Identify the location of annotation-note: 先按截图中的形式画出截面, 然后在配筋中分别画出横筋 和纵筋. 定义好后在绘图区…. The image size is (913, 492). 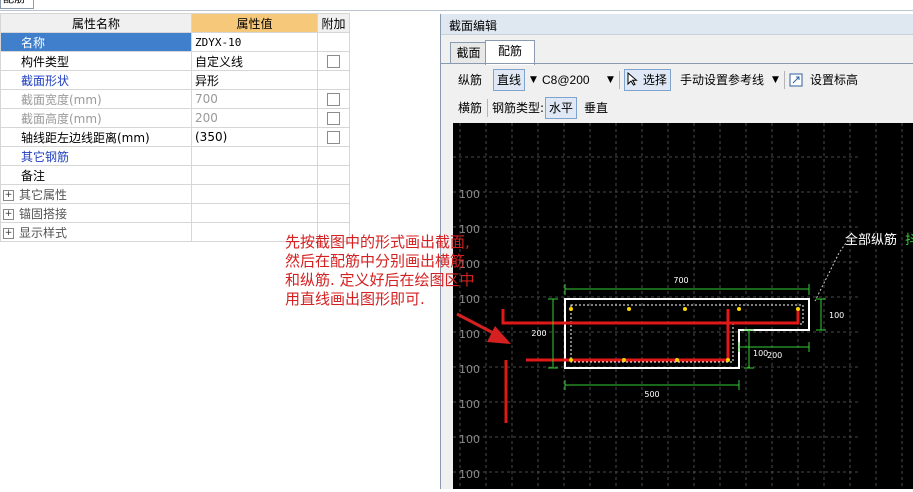
(420, 271).